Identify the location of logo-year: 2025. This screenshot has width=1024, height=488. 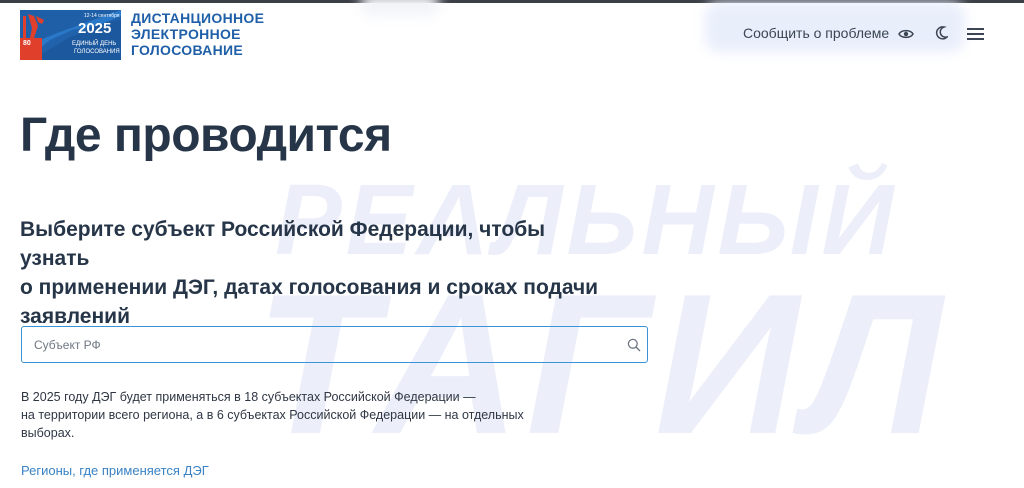
(95, 28).